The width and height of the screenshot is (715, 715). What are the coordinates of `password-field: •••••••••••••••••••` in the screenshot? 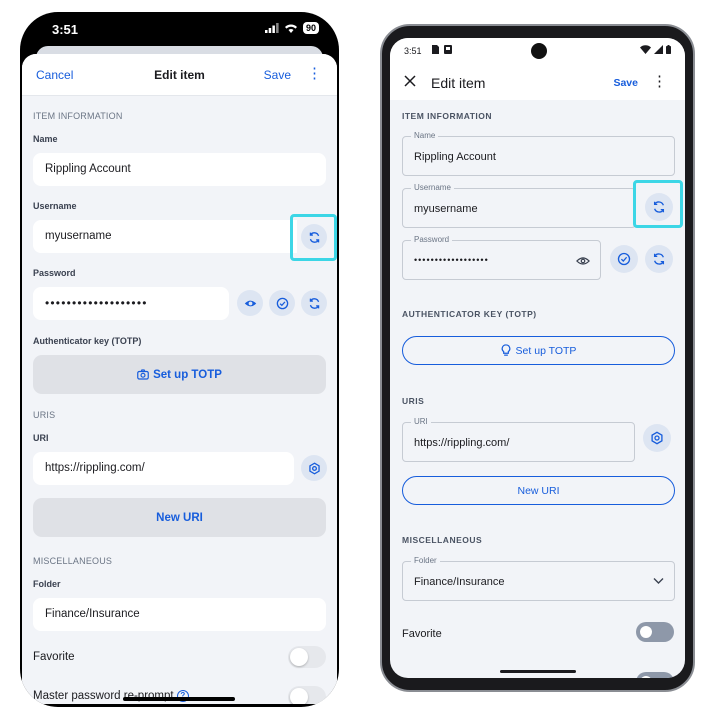 It's located at (131, 303).